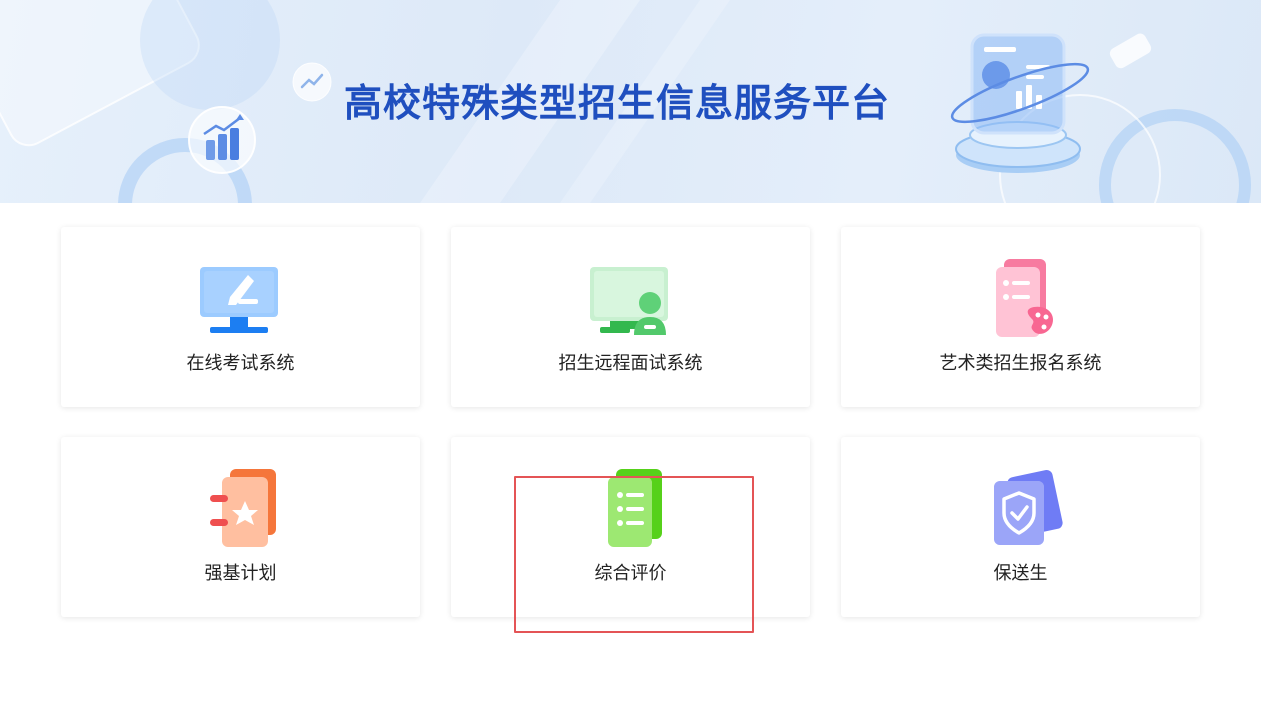  I want to click on card-recommended-admission: 保送生, so click(1020, 527).